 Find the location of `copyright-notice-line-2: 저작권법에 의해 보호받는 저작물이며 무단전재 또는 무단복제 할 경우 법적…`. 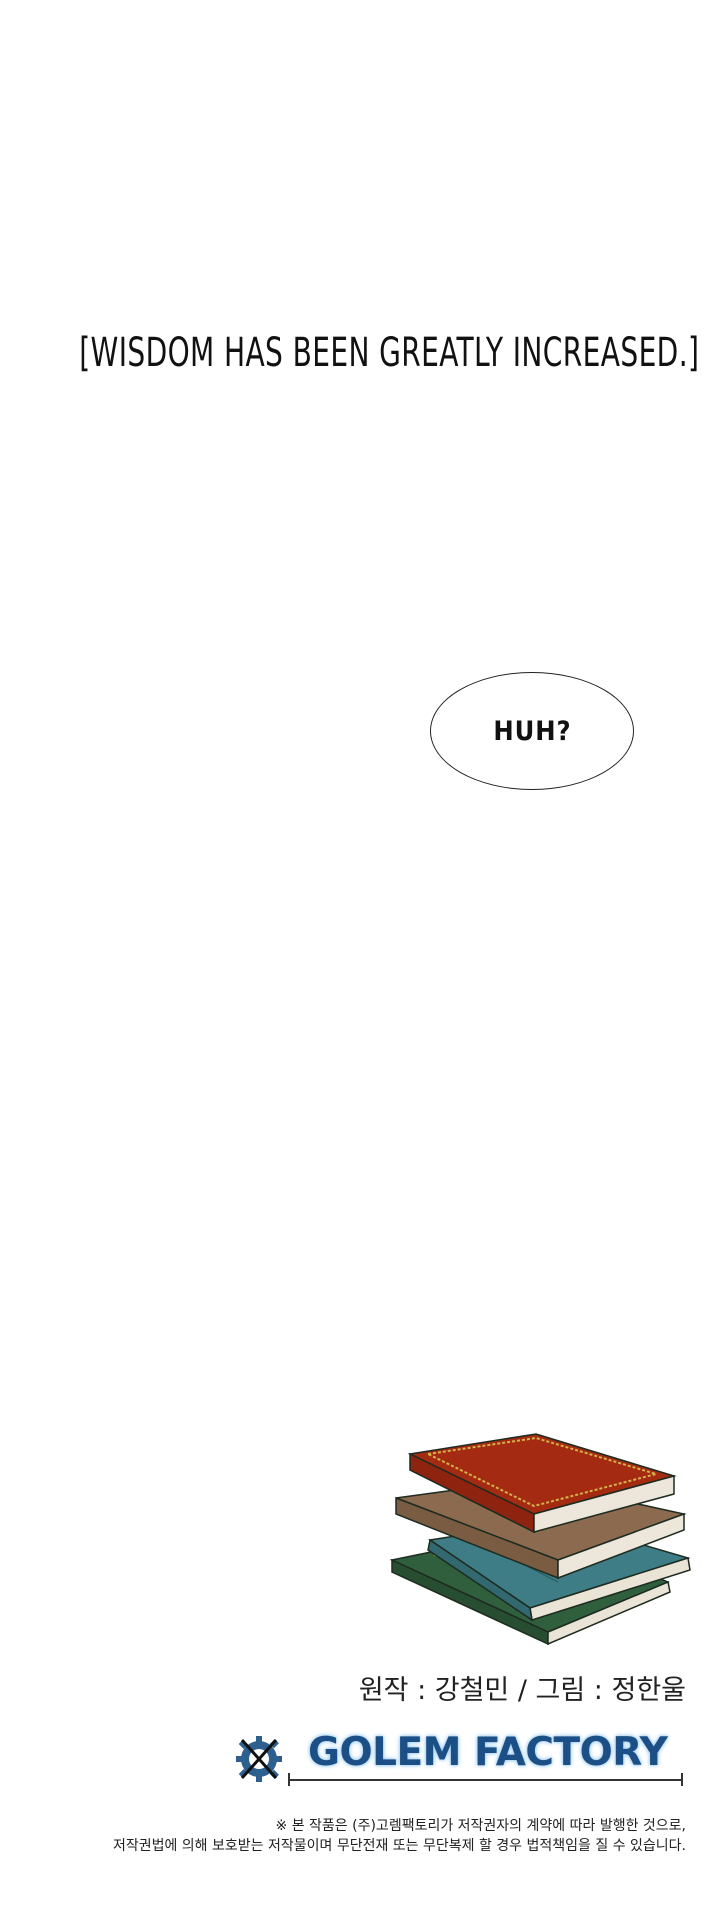

copyright-notice-line-2: 저작권법에 의해 보호받는 저작물이며 무단전재 또는 무단복제 할 경우 법적… is located at coordinates (399, 1846).